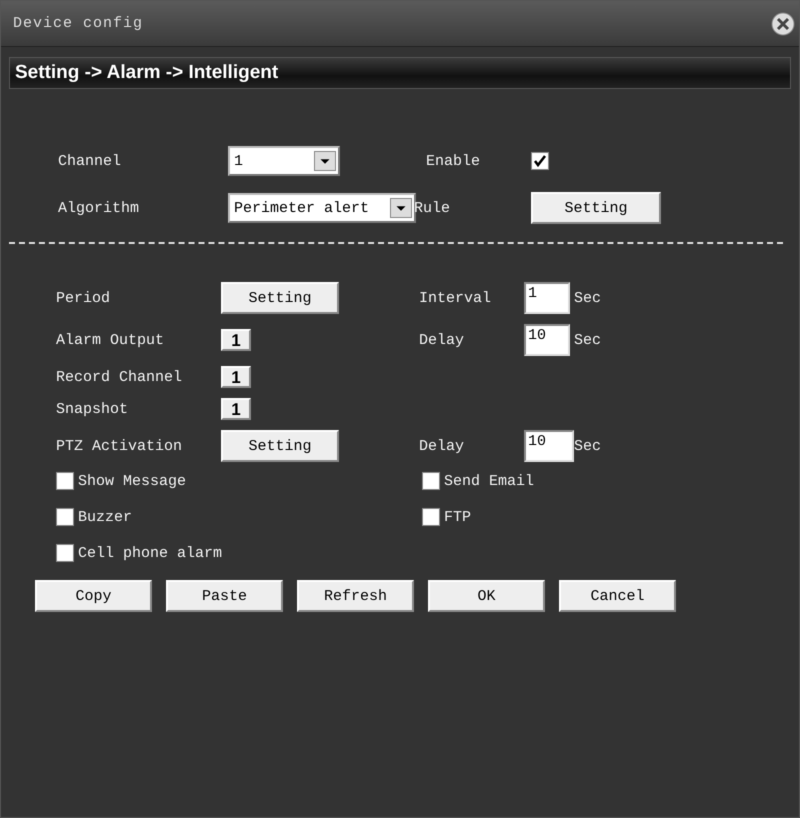 The height and width of the screenshot is (818, 800). Describe the element at coordinates (90, 161) in the screenshot. I see `field-label: Channel` at that location.